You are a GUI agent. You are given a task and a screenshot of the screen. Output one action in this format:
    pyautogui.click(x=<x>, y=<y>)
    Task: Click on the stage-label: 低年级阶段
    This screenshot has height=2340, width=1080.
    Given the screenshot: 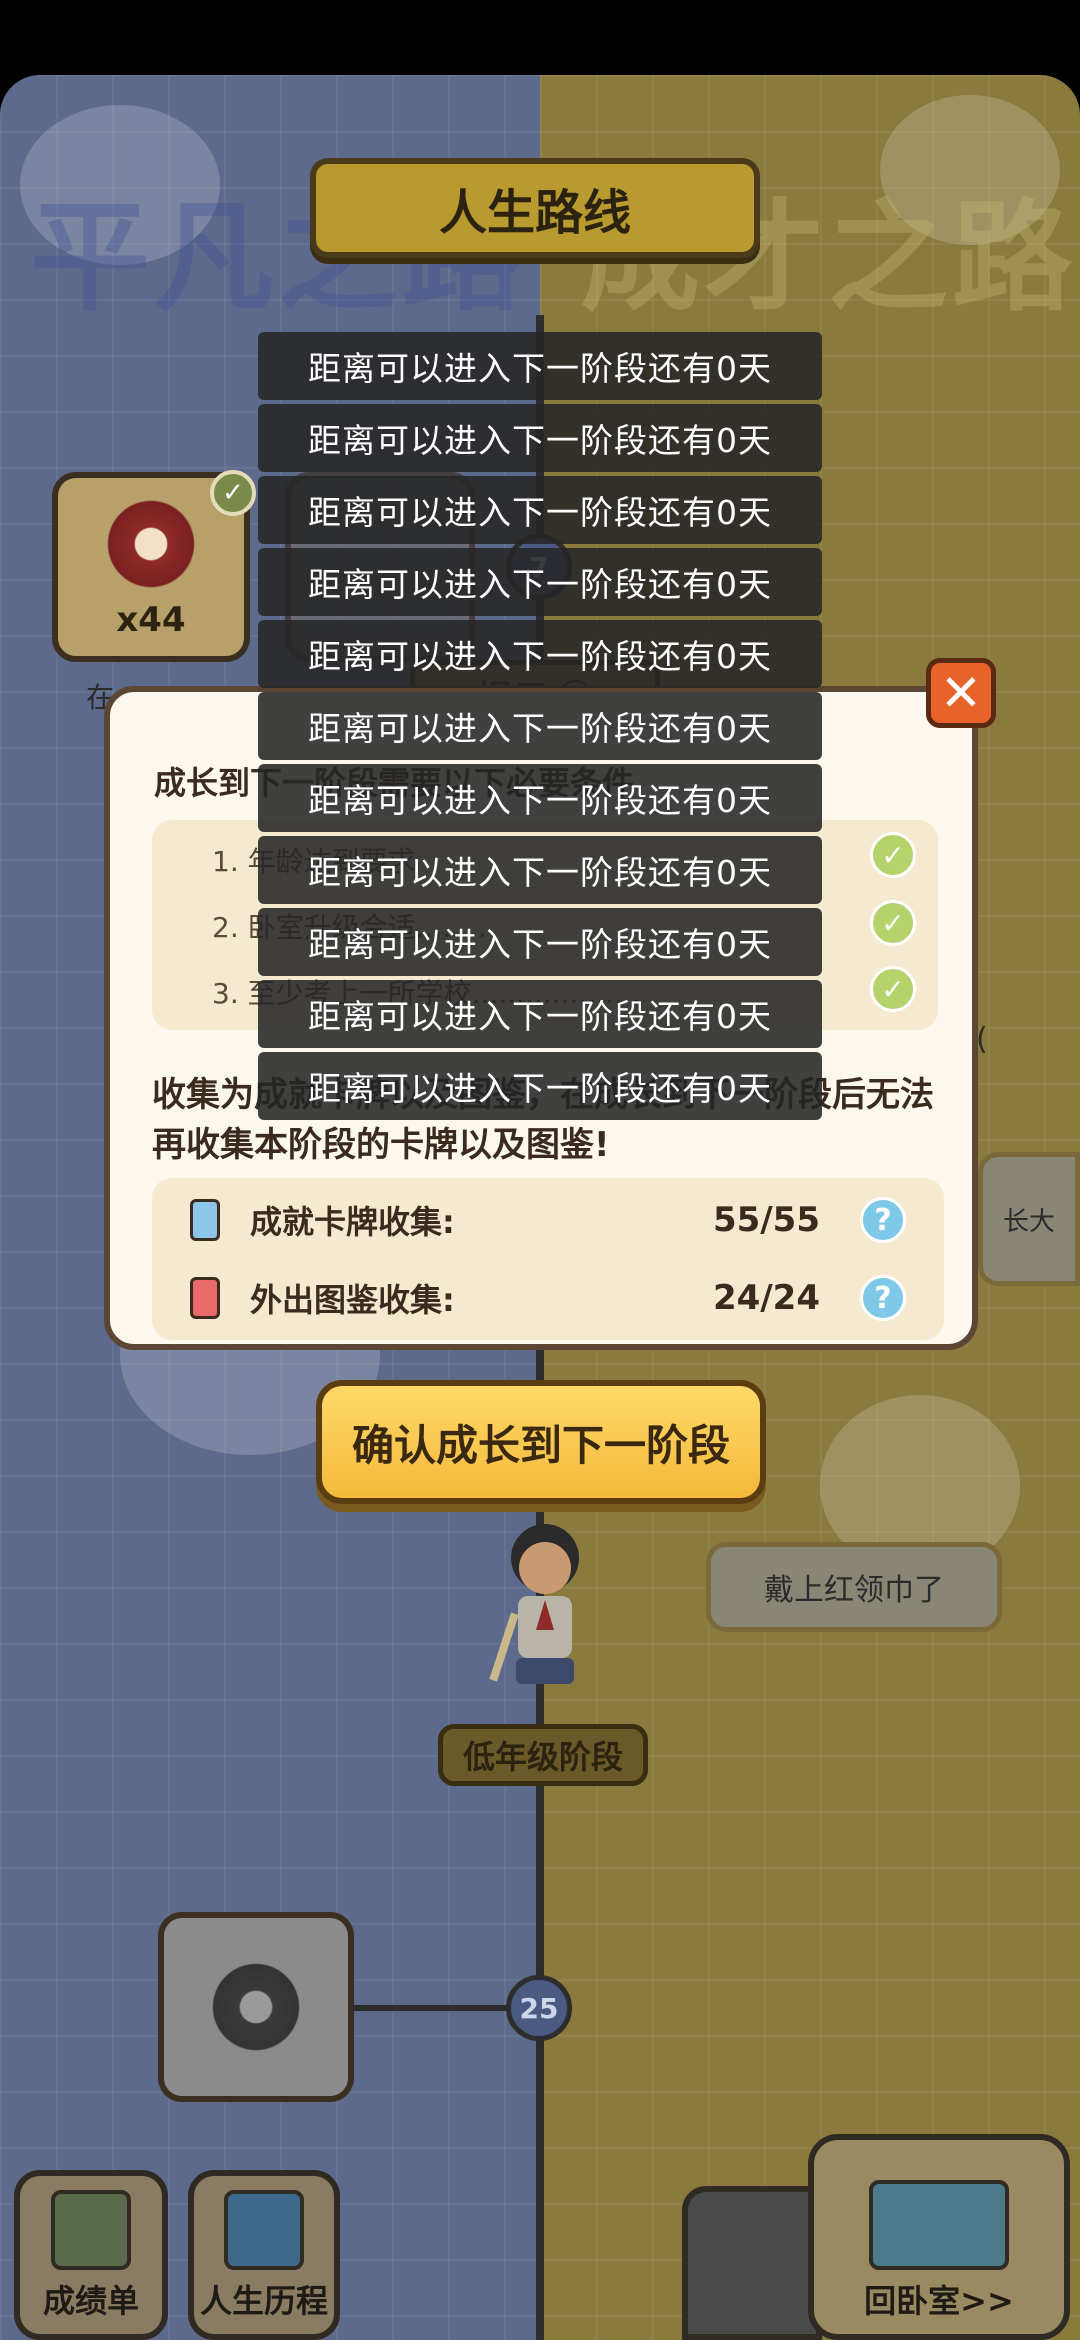 What is the action you would take?
    pyautogui.click(x=543, y=1755)
    